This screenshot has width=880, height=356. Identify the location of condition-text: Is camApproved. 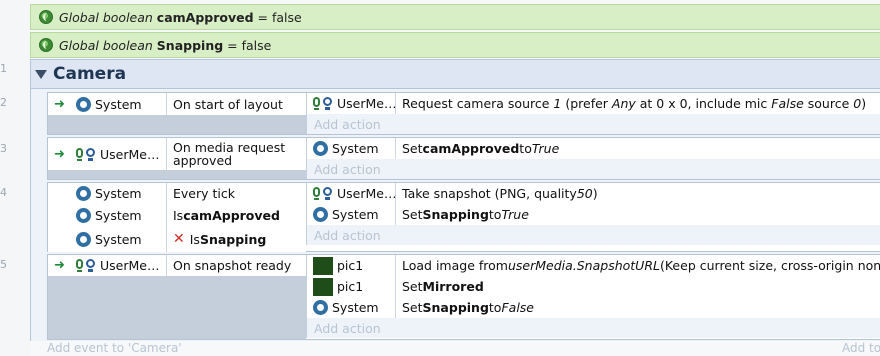
(223, 215).